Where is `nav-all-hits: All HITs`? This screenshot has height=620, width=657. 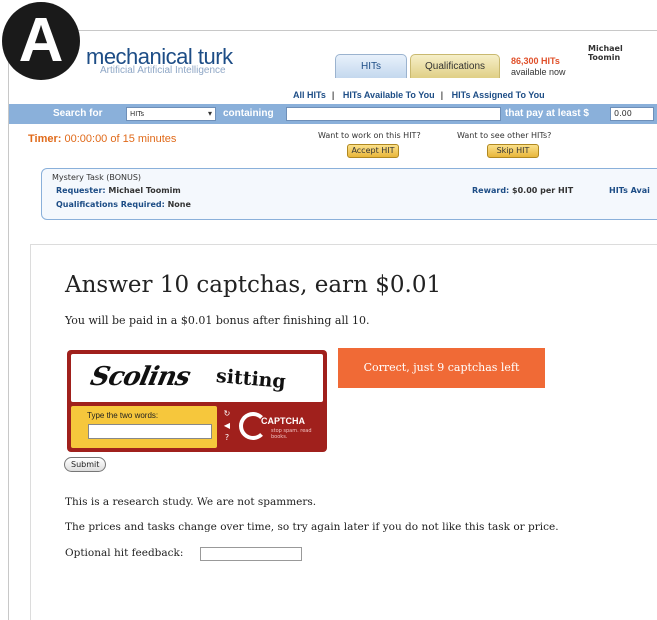 nav-all-hits: All HITs is located at coordinates (309, 95).